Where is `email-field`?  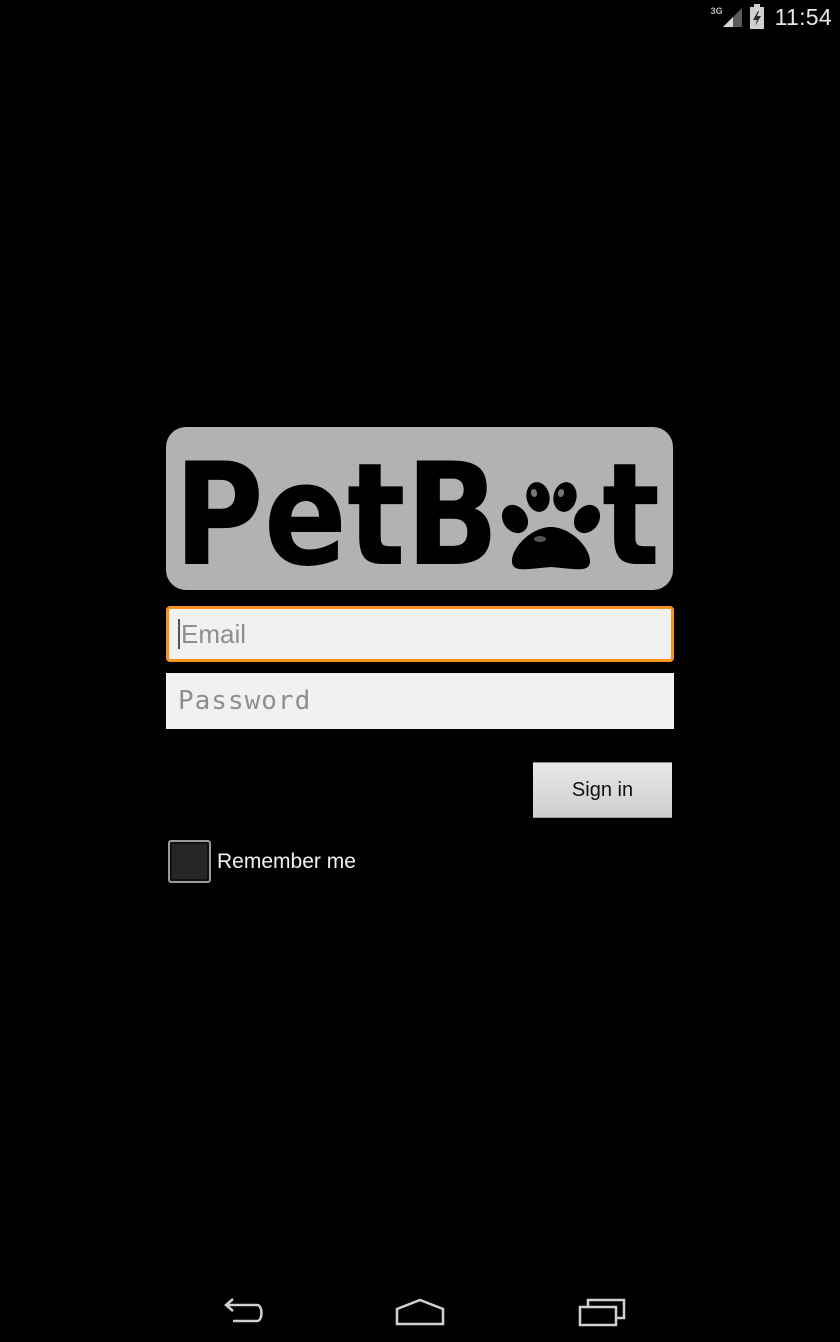
email-field is located at coordinates (420, 634).